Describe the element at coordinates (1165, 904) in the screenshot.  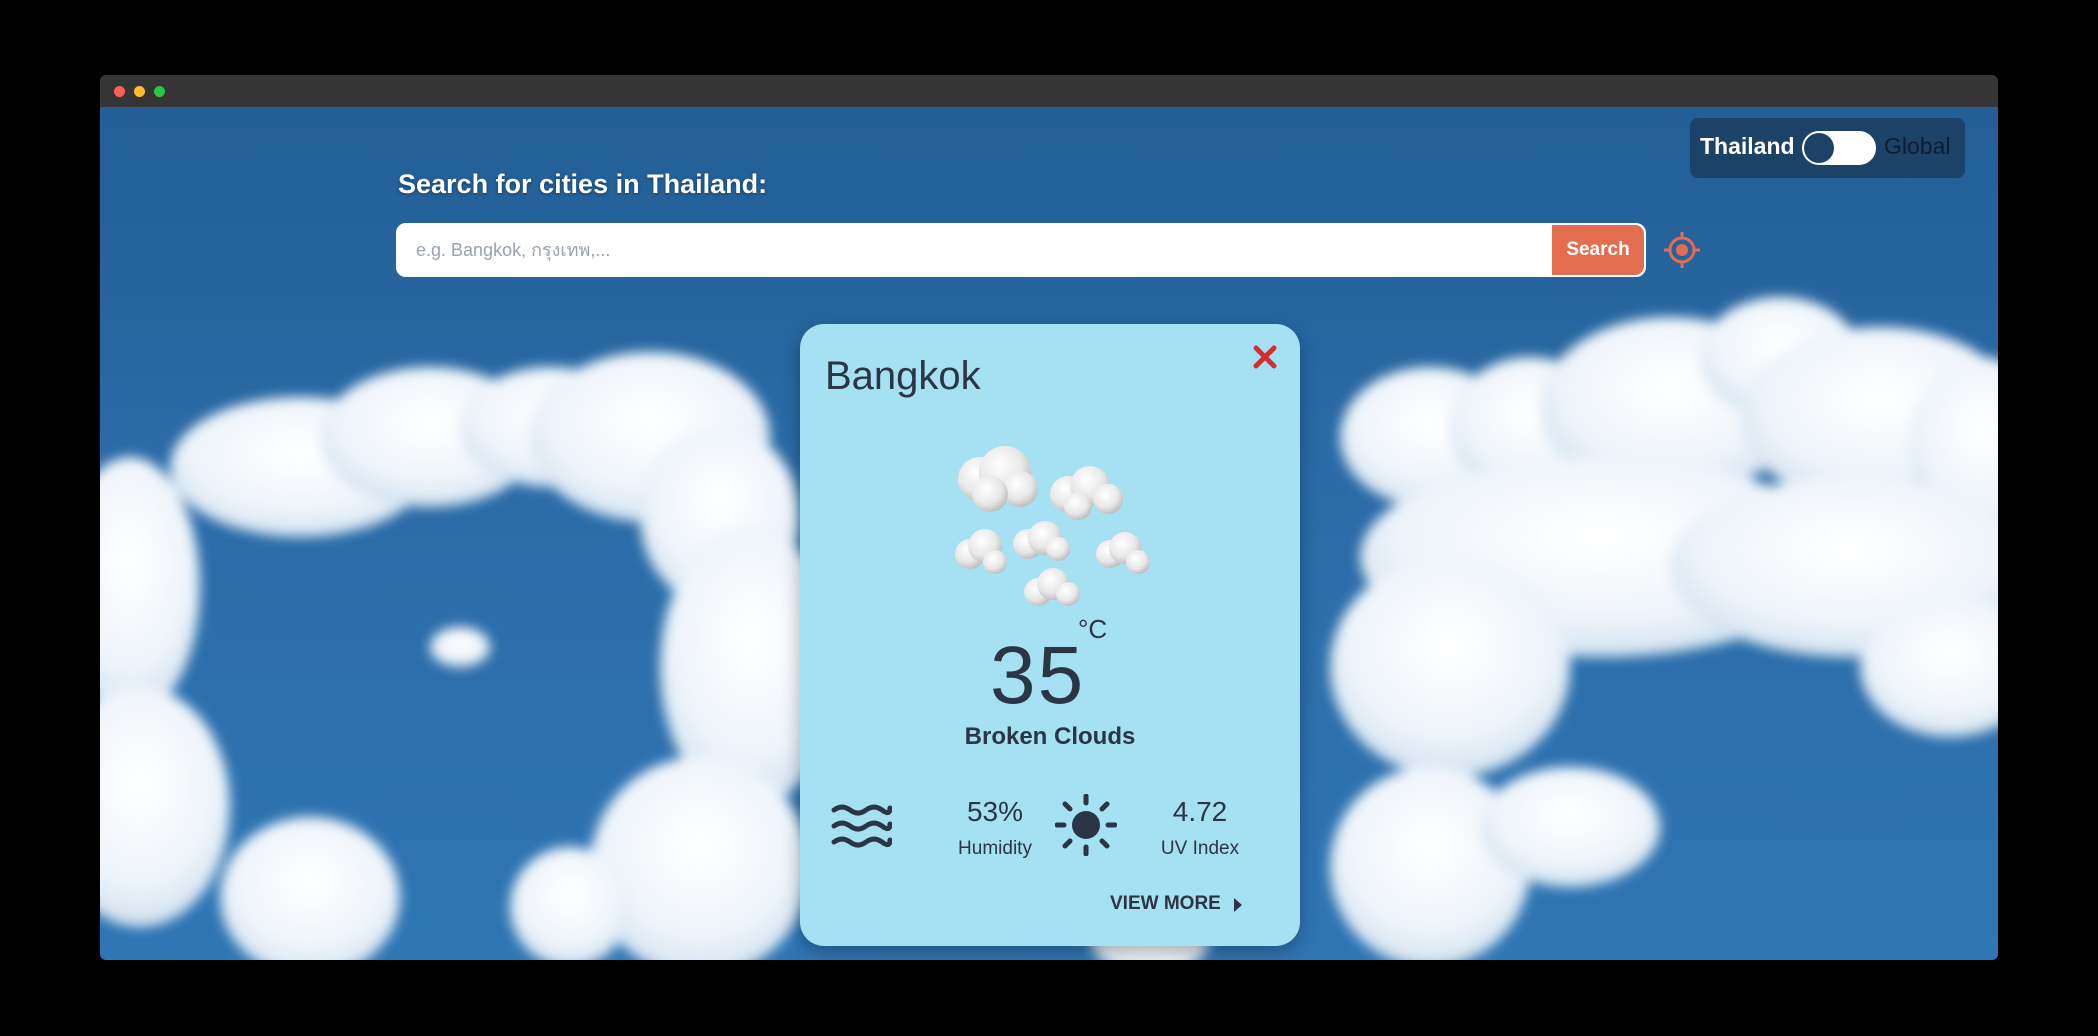
I see `view-more-link: VIEW MORE` at that location.